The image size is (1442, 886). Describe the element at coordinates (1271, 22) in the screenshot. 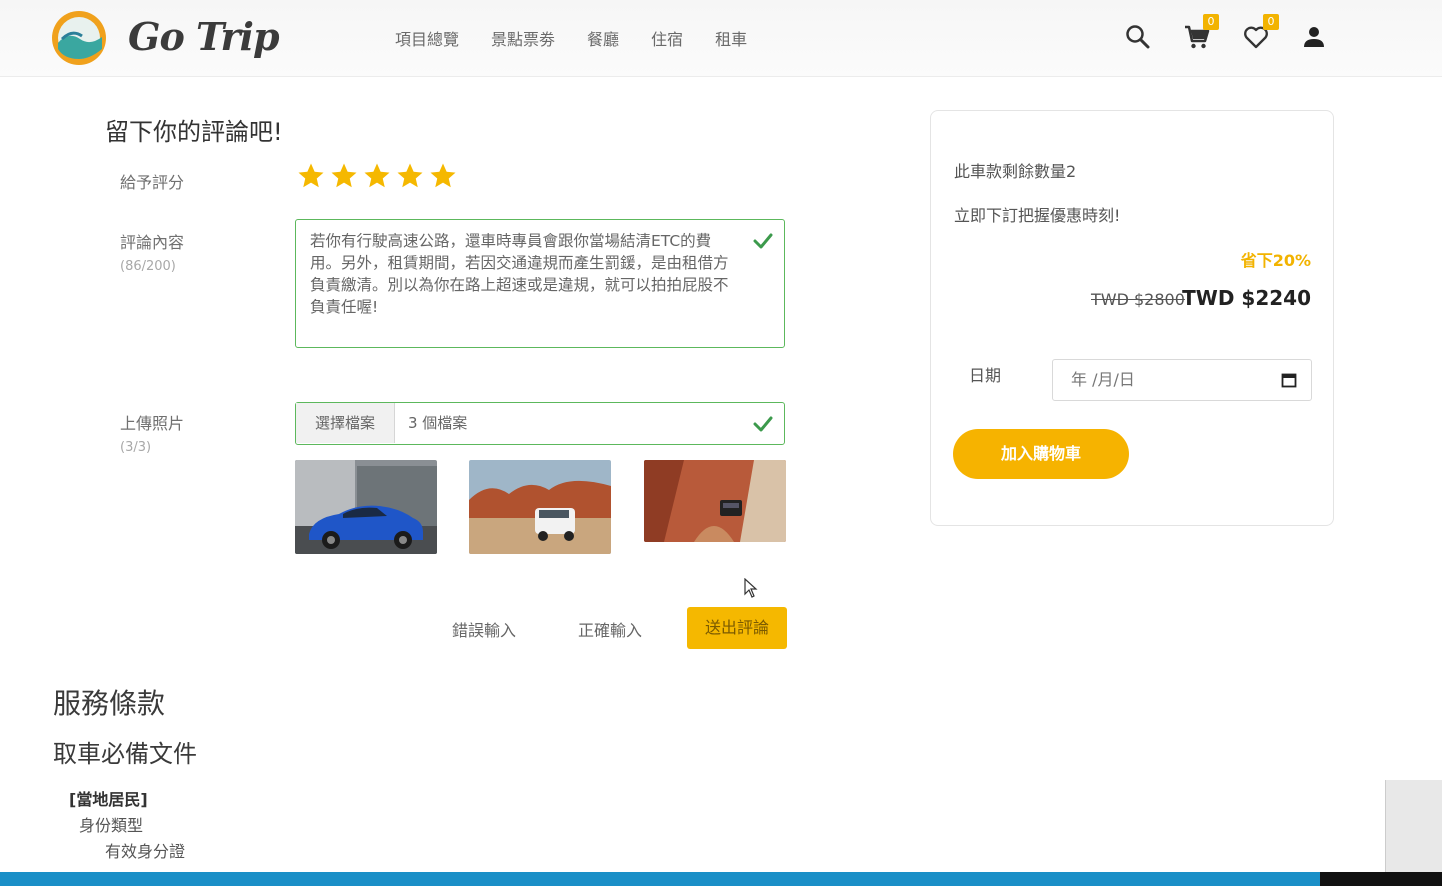

I see `wishlist-count-badge: 0` at that location.